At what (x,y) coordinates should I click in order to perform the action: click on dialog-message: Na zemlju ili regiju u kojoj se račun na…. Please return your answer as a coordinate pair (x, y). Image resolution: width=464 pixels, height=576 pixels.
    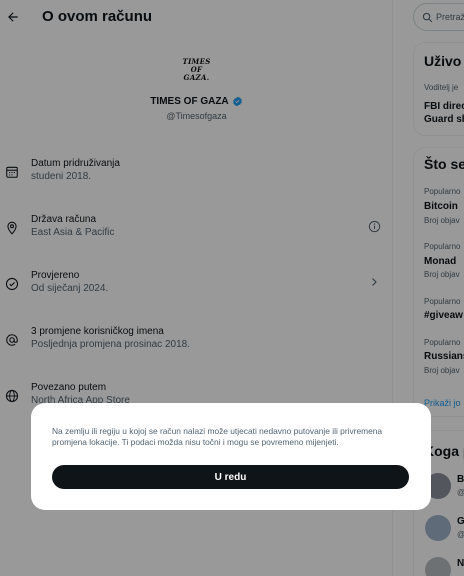
    Looking at the image, I should click on (217, 436).